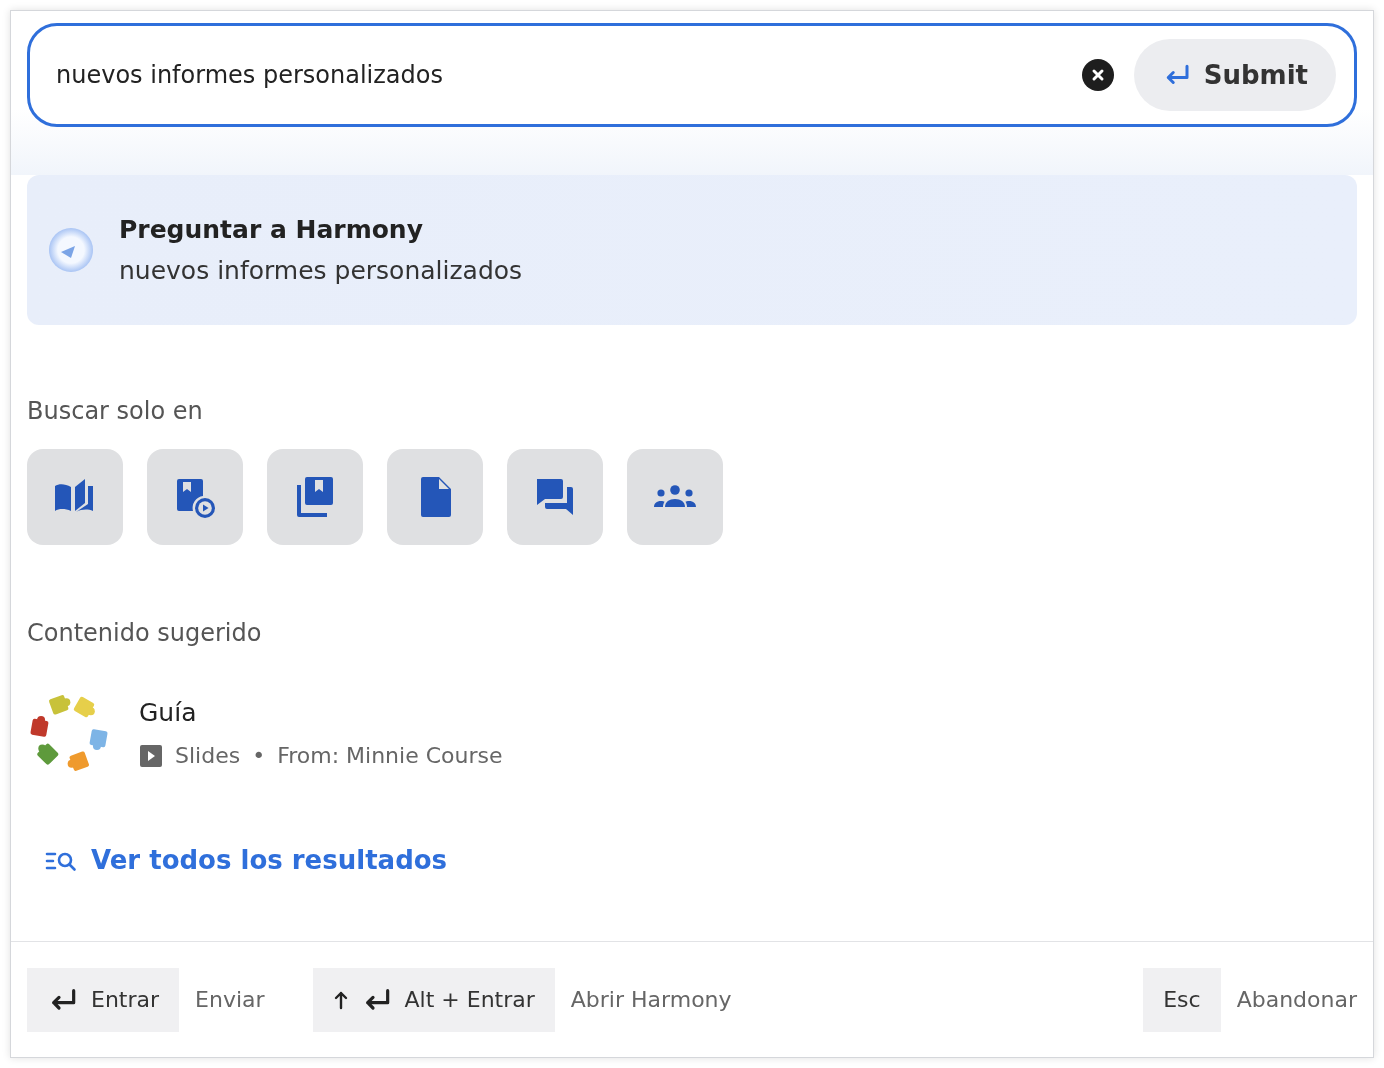  I want to click on key-label: Esc, so click(1182, 1000).